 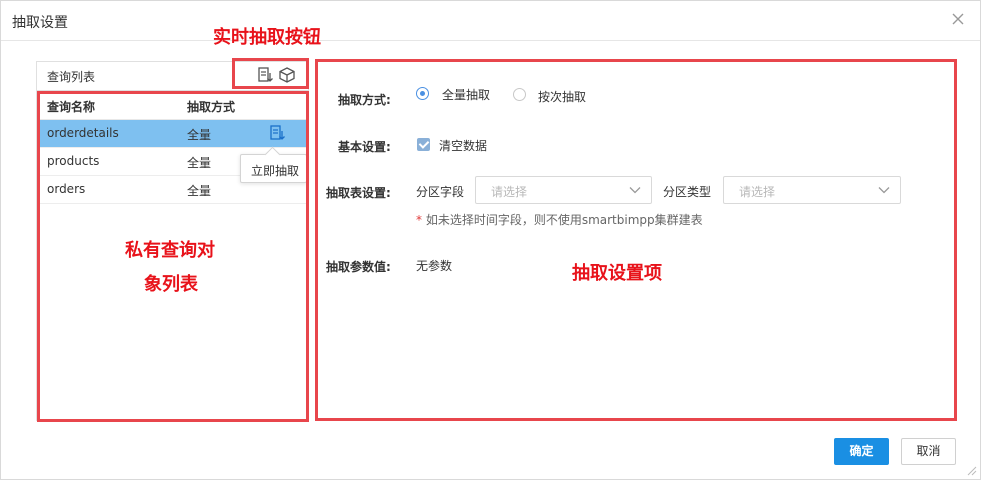 What do you see at coordinates (463, 145) in the screenshot?
I see `clear-data-label: 清空数据` at bounding box center [463, 145].